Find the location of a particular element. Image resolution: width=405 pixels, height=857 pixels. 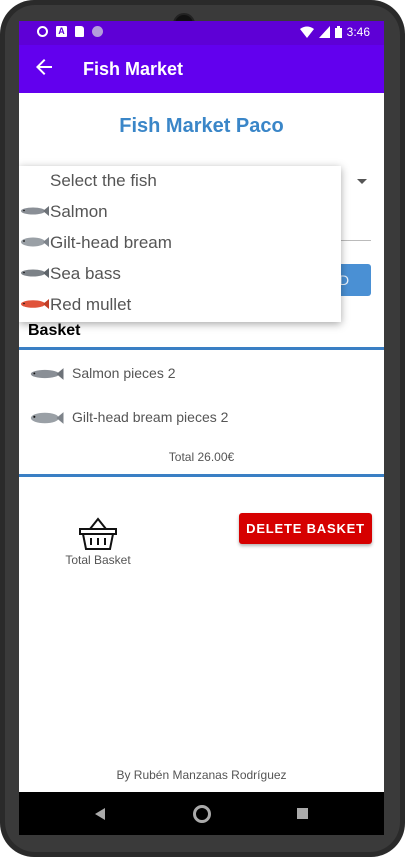

battery-icon is located at coordinates (338, 32).